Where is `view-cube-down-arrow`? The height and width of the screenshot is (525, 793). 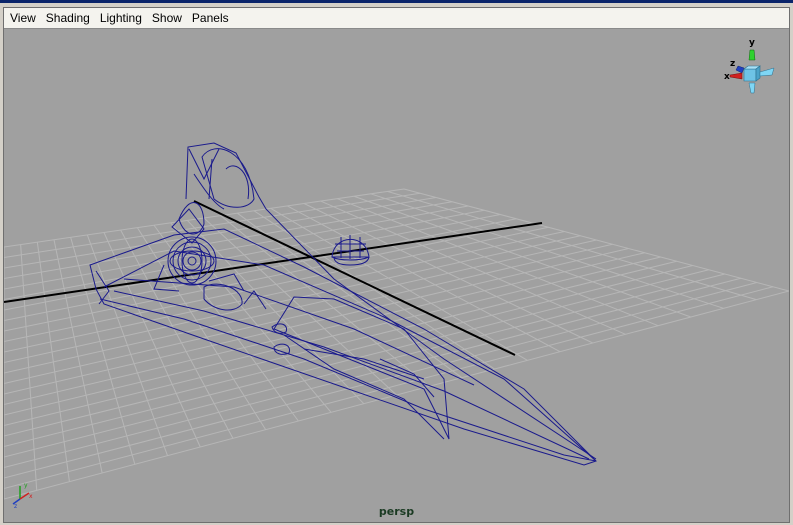
view-cube-down-arrow is located at coordinates (752, 88).